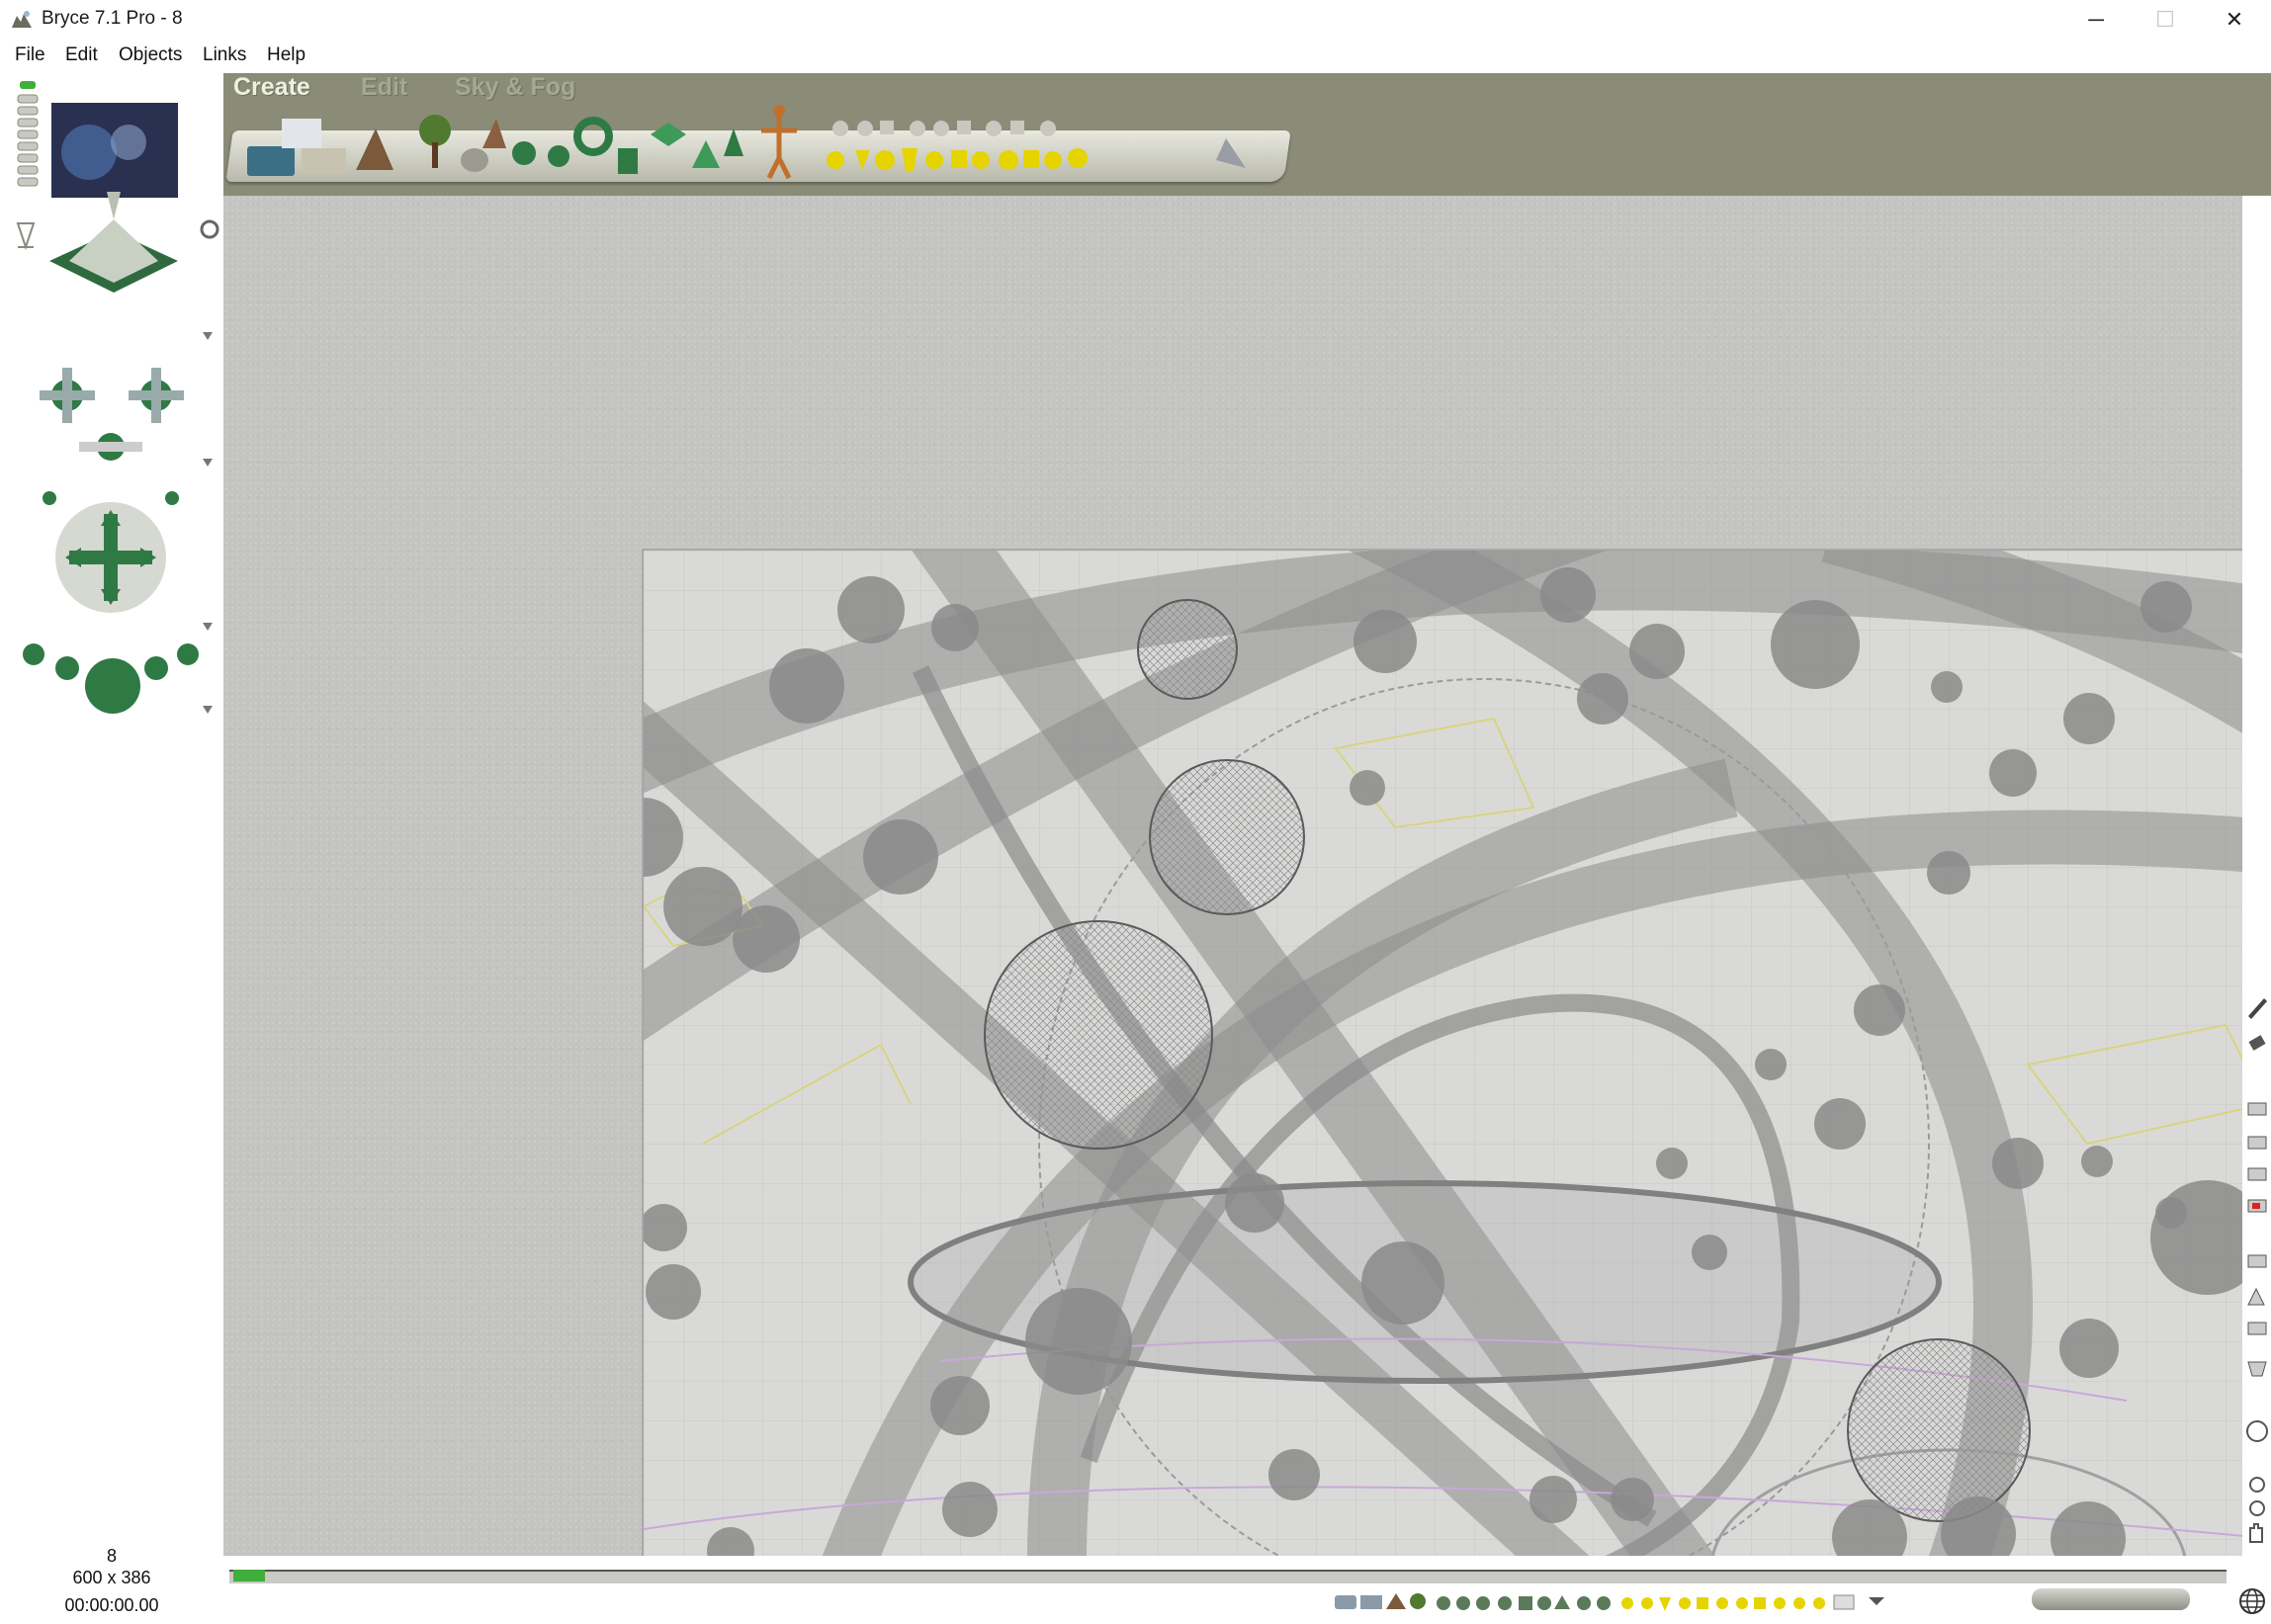 The image size is (2271, 1624). I want to click on zoom-out-icon, so click(2257, 1508).